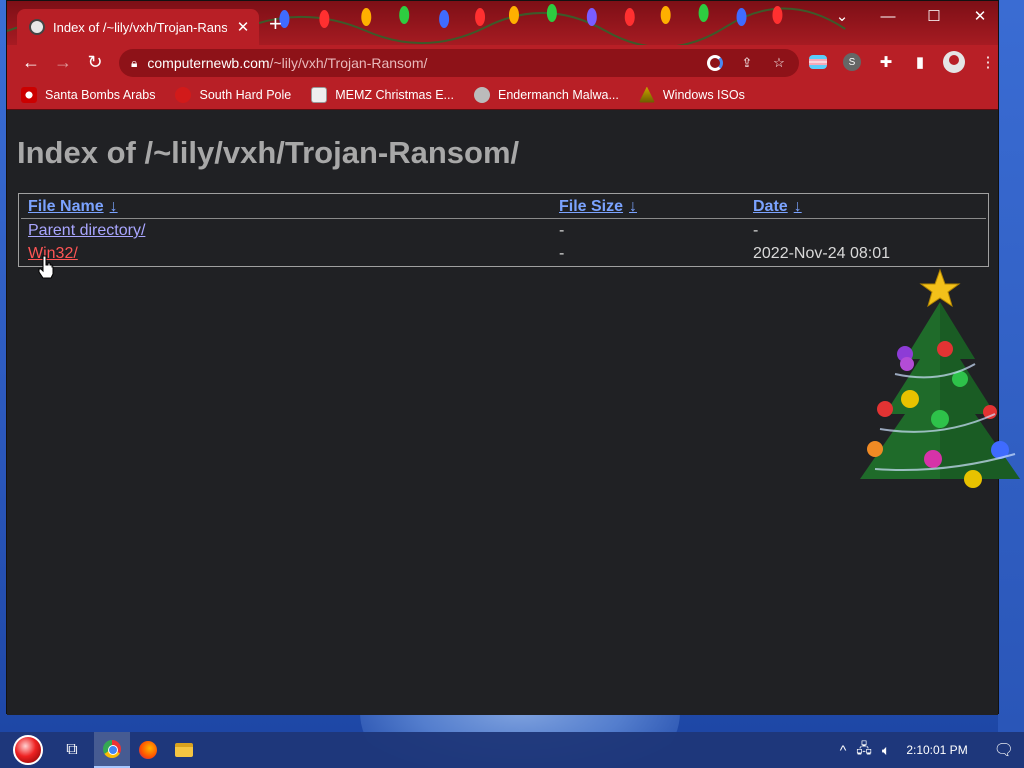 The height and width of the screenshot is (768, 1024). What do you see at coordinates (100, 94) in the screenshot?
I see `bookmark-label: Santa Bombs Arabs` at bounding box center [100, 94].